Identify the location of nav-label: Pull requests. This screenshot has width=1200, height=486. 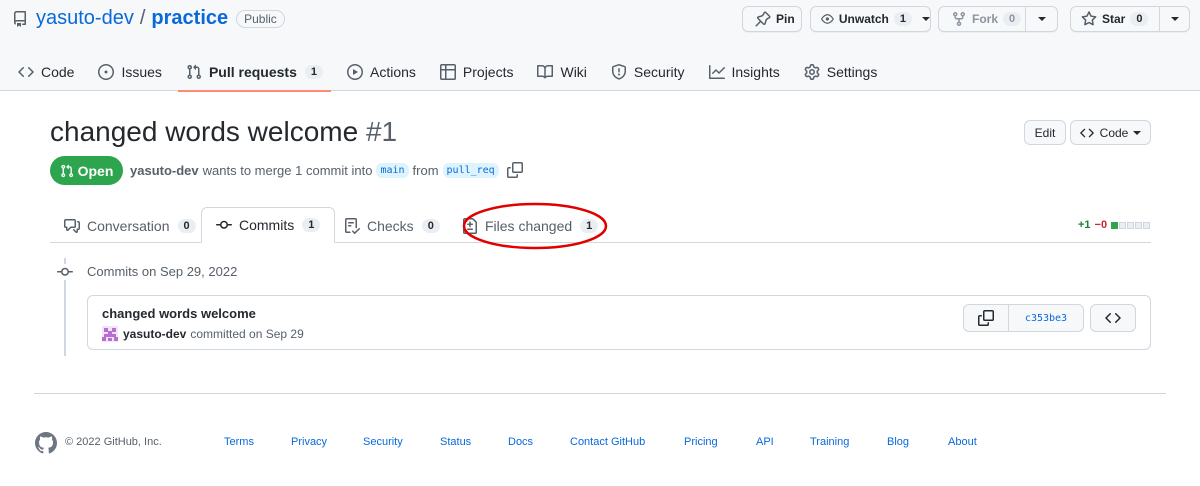
(252, 72).